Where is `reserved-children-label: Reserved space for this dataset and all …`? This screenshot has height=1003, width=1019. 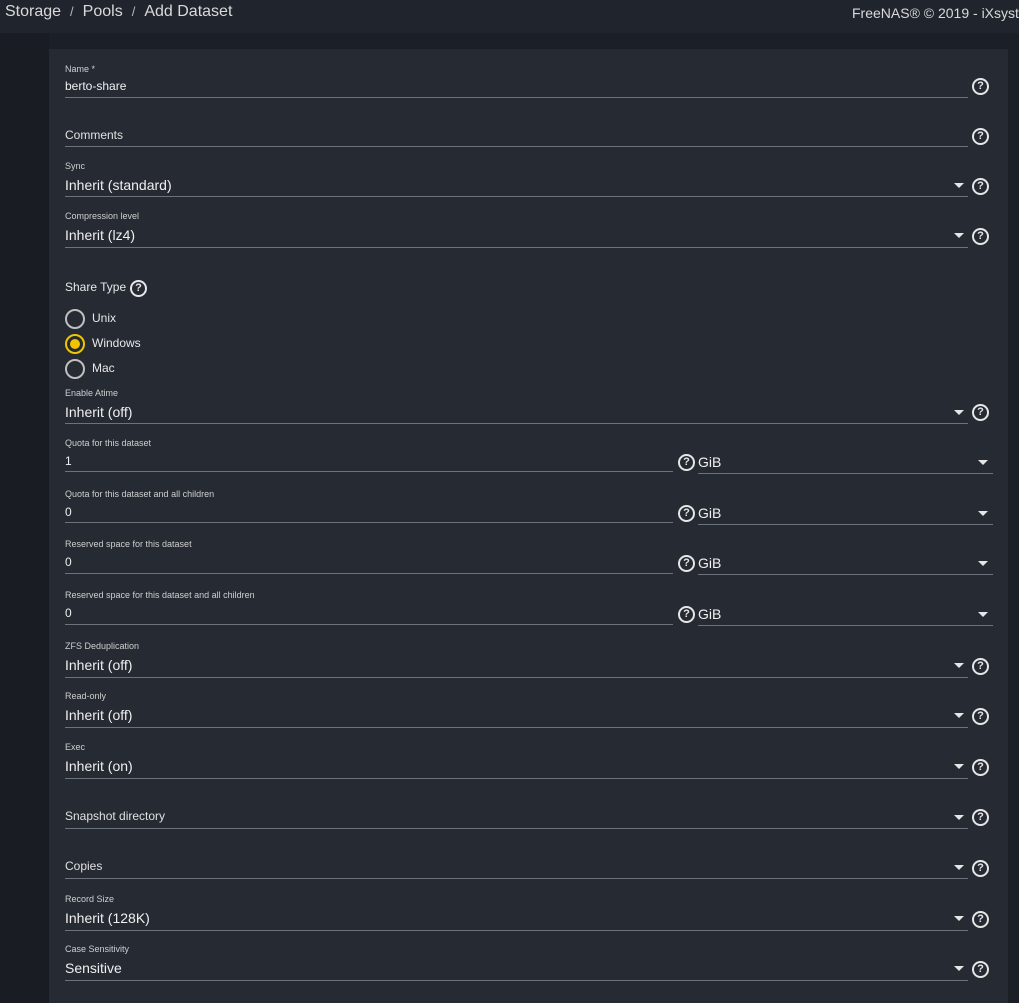 reserved-children-label: Reserved space for this dataset and all … is located at coordinates (160, 595).